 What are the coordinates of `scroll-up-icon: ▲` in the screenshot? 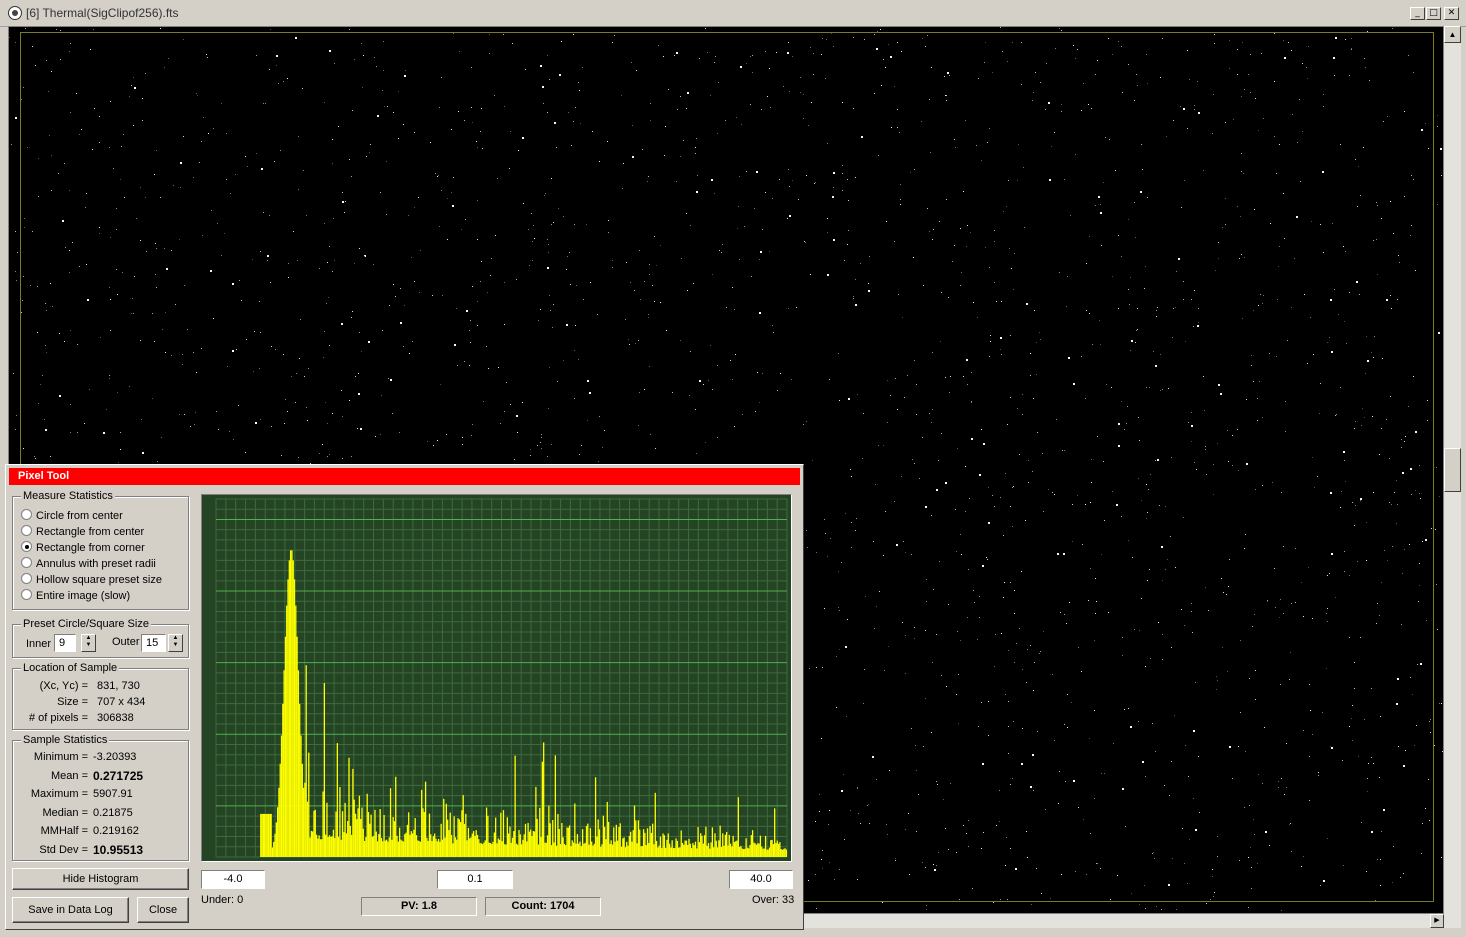 It's located at (1452, 34).